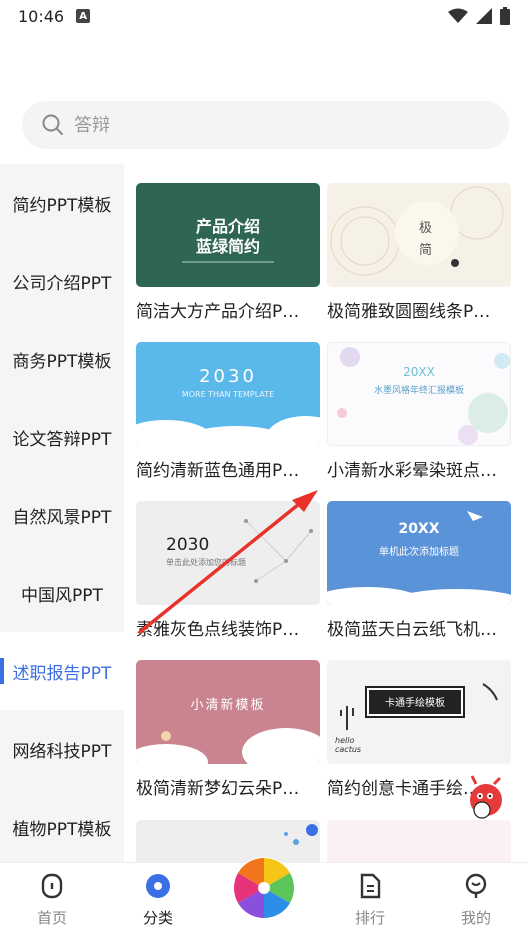 This screenshot has height=940, width=528. I want to click on template-thumbnail: 小清新模板, so click(228, 712).